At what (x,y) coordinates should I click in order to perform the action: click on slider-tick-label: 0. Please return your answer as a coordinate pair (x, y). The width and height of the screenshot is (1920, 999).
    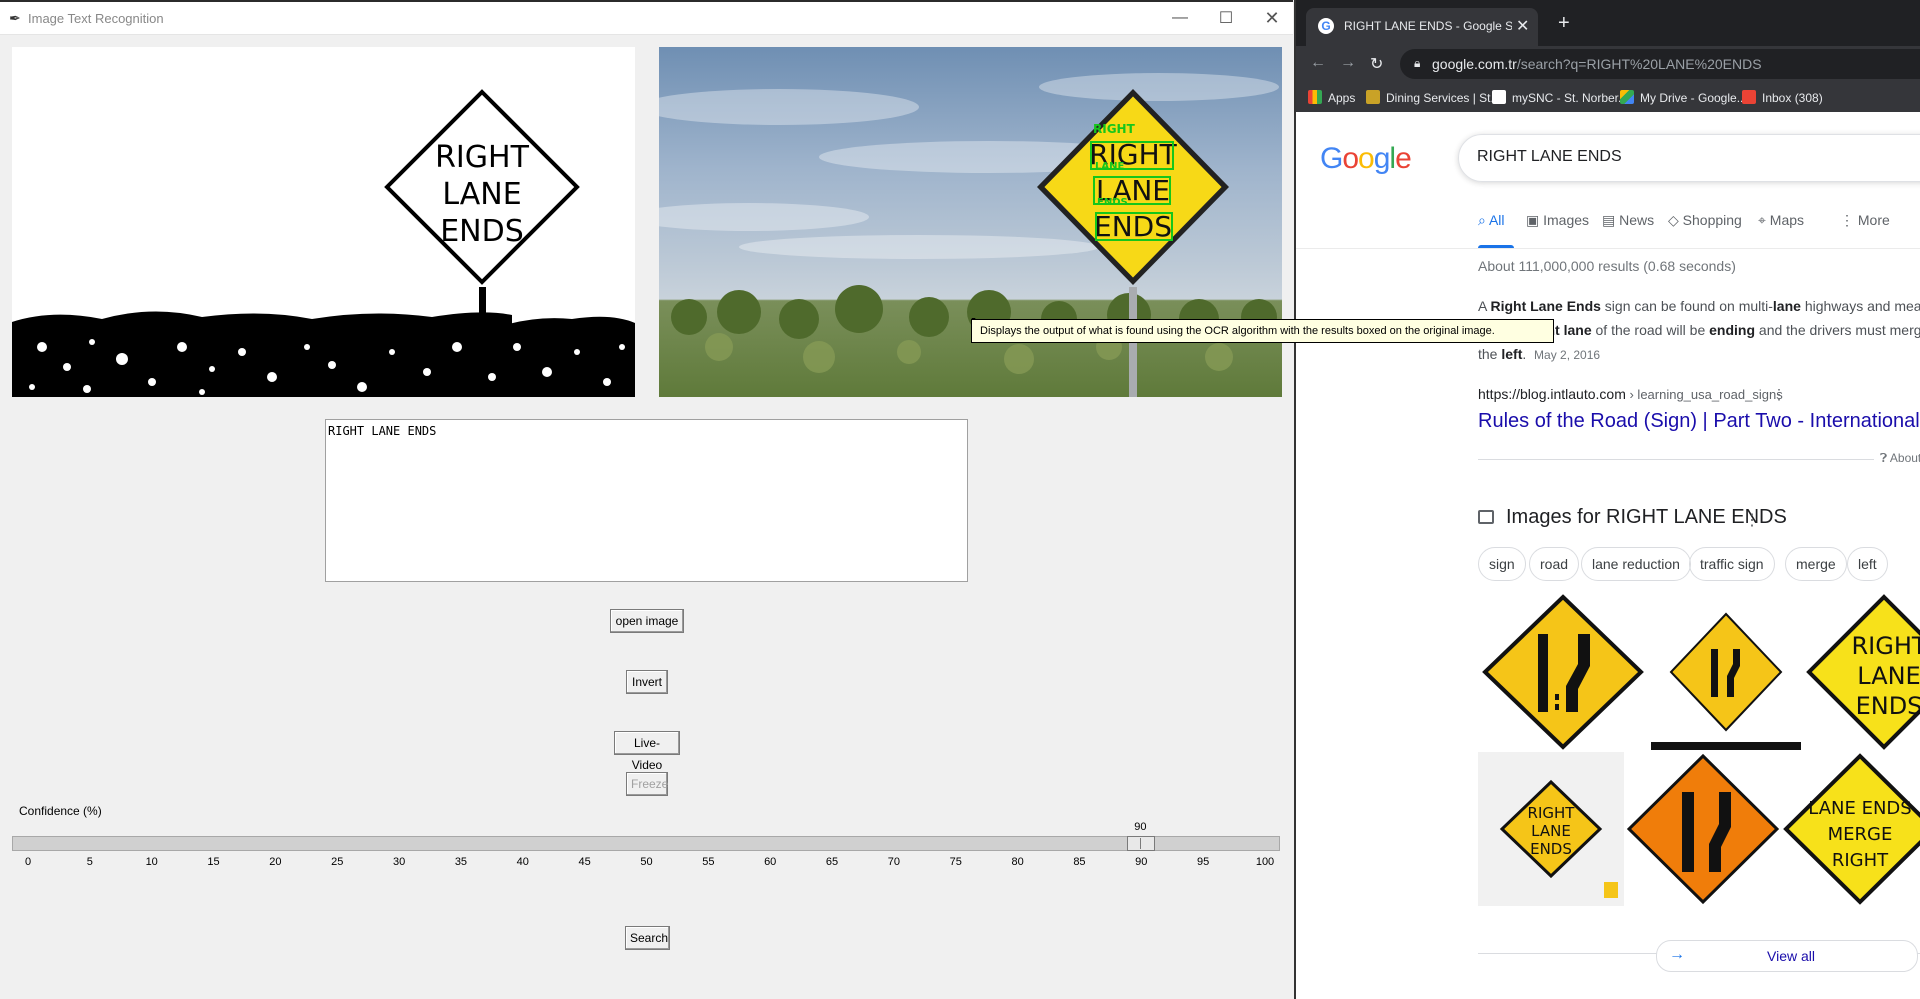
    Looking at the image, I should click on (28, 862).